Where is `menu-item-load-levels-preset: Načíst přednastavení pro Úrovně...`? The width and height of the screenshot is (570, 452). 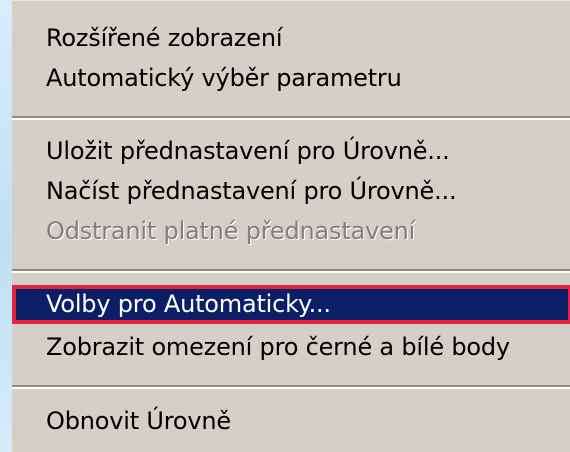 menu-item-load-levels-preset: Načíst přednastavení pro Úrovně... is located at coordinates (291, 191).